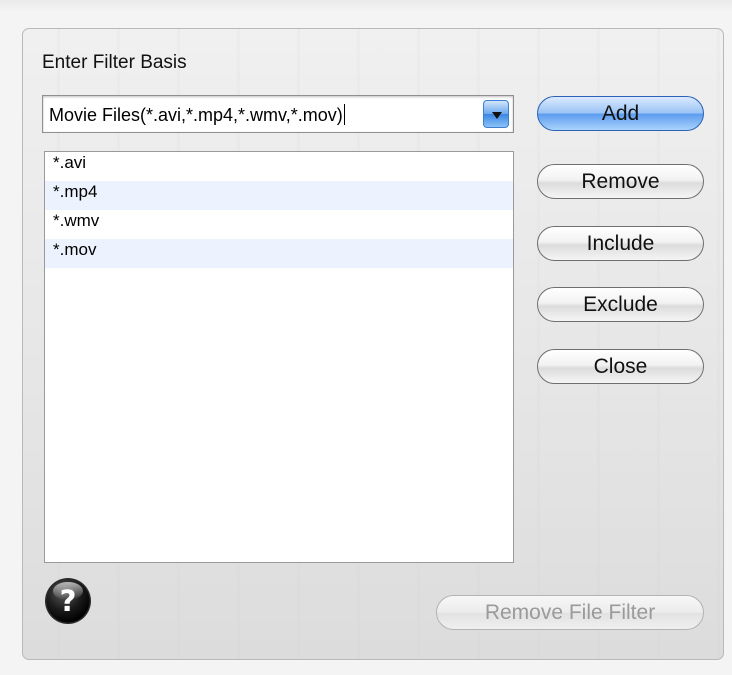  I want to click on help-icon: ?, so click(68, 601).